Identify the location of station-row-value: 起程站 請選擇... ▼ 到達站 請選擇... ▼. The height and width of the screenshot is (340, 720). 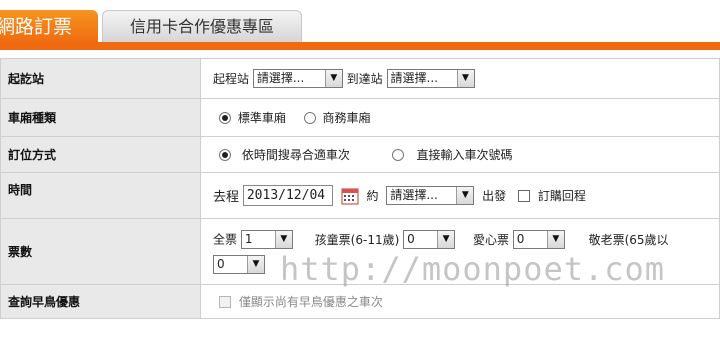
(460, 78).